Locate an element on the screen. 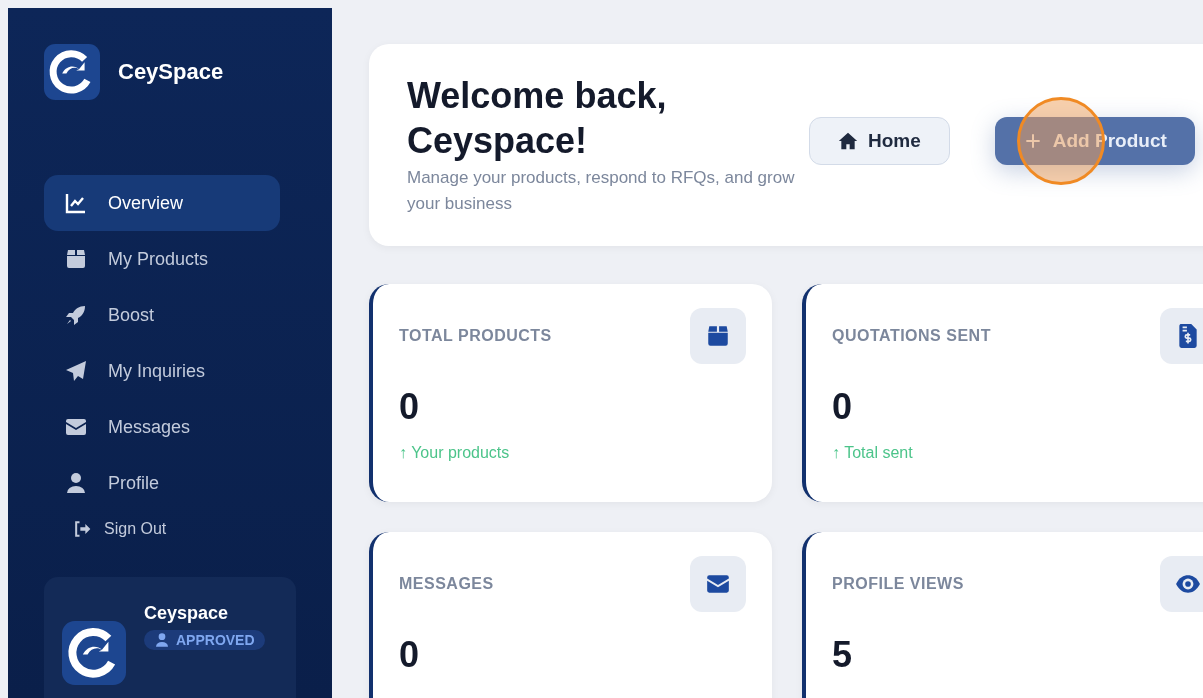  home-button: Home is located at coordinates (879, 141).